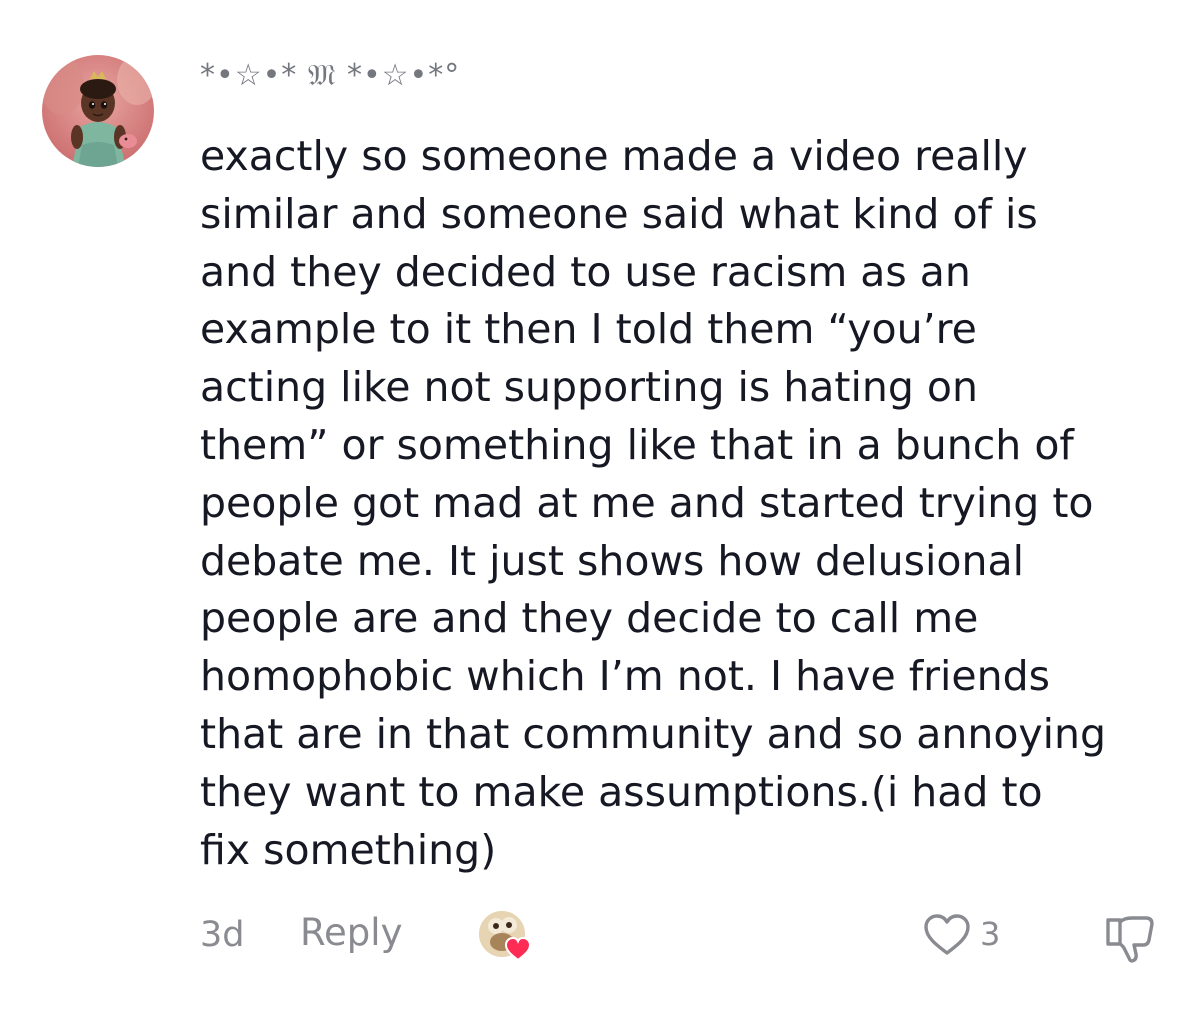  I want to click on thumbs-down-icon, so click(1130, 939).